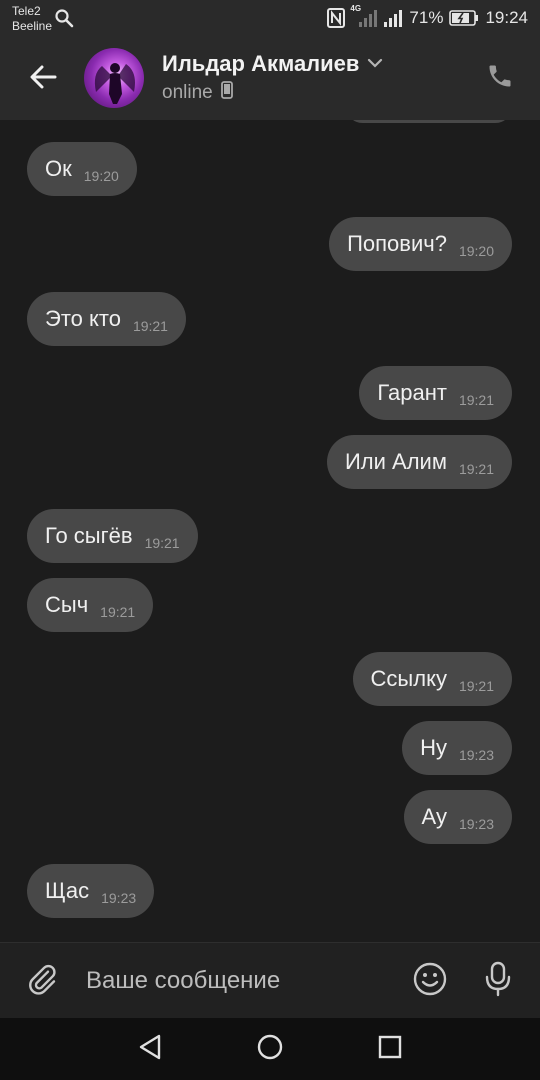 The width and height of the screenshot is (540, 1080). What do you see at coordinates (395, 461) in the screenshot?
I see `message-text: Или Алим` at bounding box center [395, 461].